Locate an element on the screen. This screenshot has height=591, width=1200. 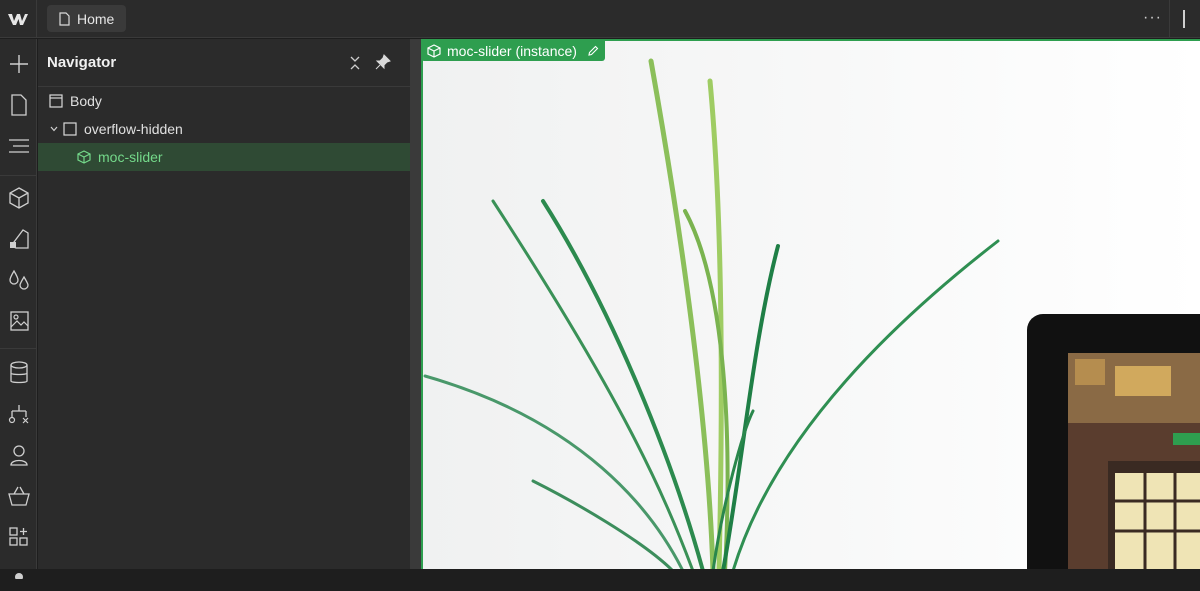
ecommerce-button is located at coordinates (18, 496).